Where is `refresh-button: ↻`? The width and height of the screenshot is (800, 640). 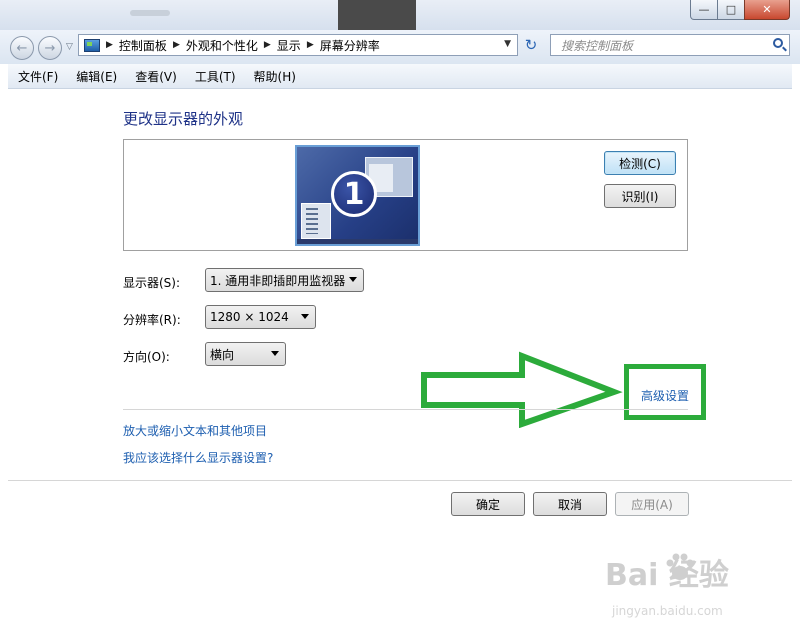
refresh-button: ↻ is located at coordinates (531, 45).